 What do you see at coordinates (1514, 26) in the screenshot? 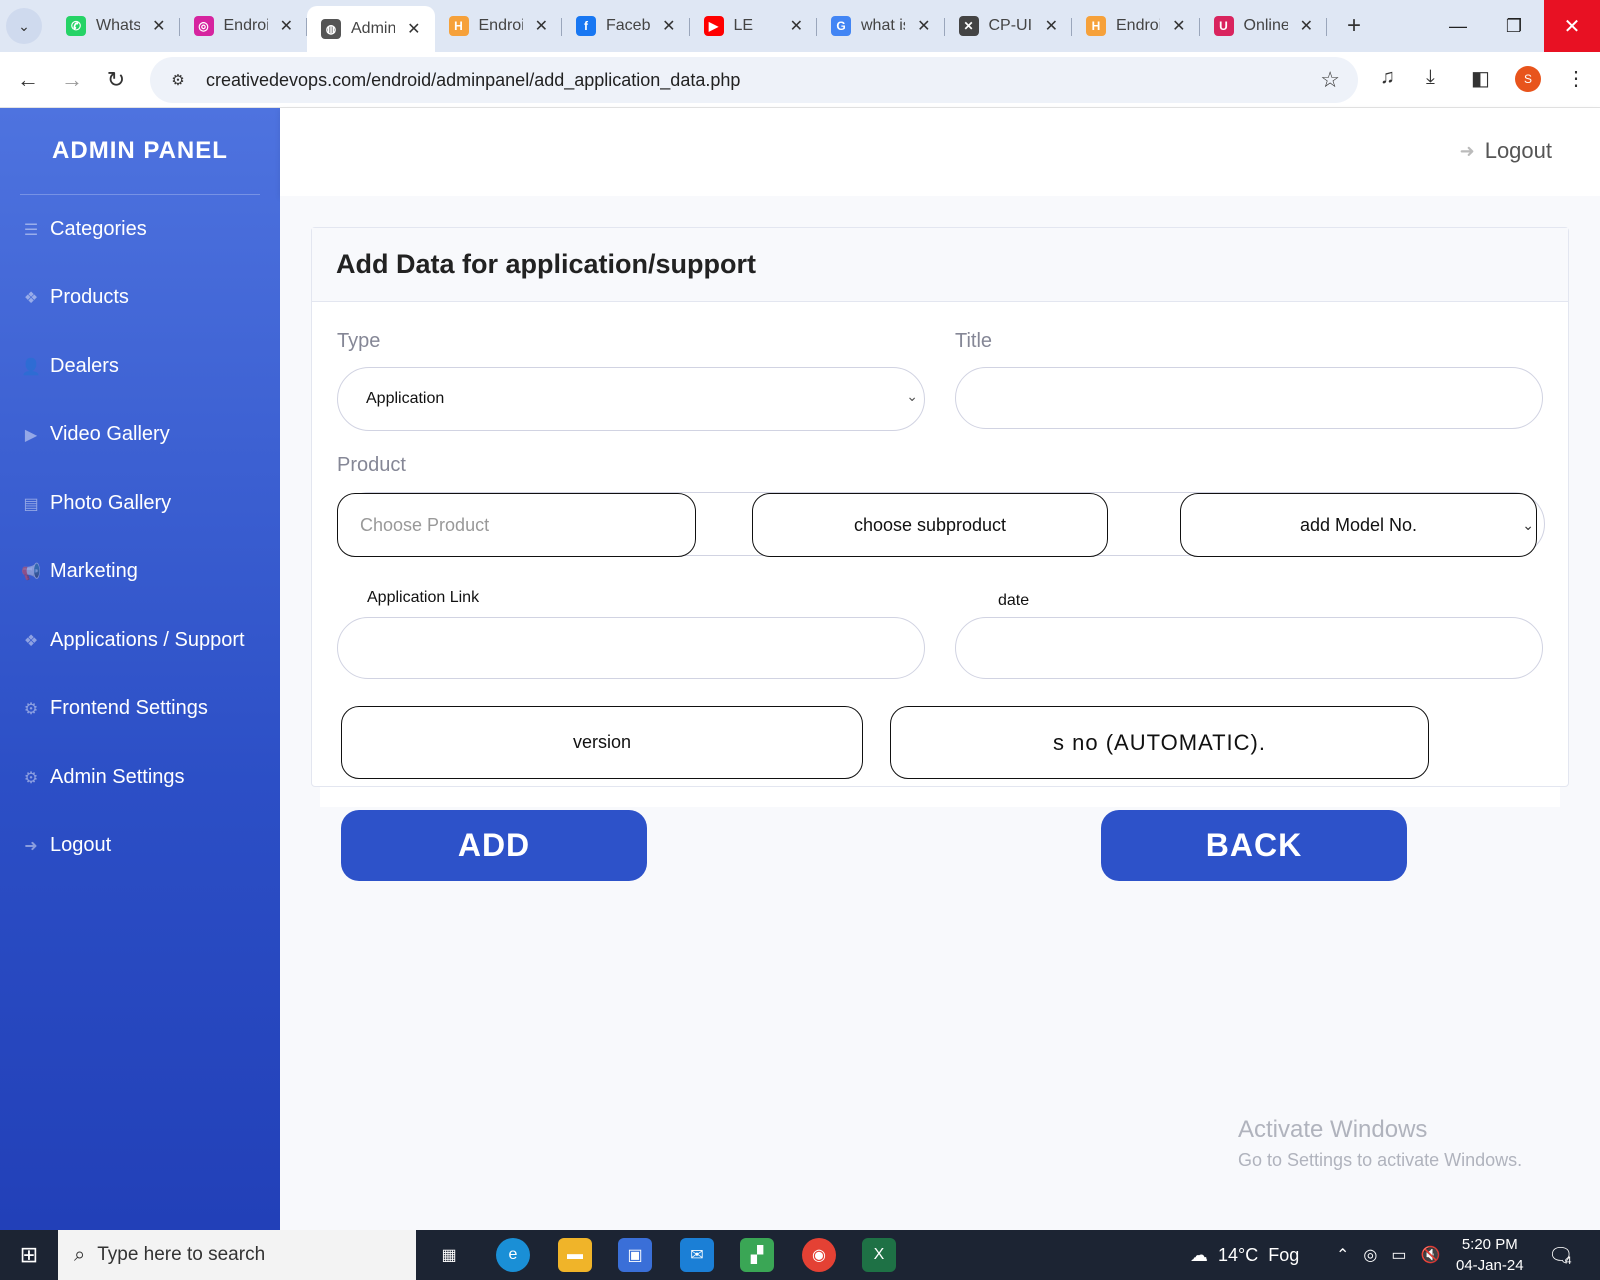
I see `restore-button: ❐` at bounding box center [1514, 26].